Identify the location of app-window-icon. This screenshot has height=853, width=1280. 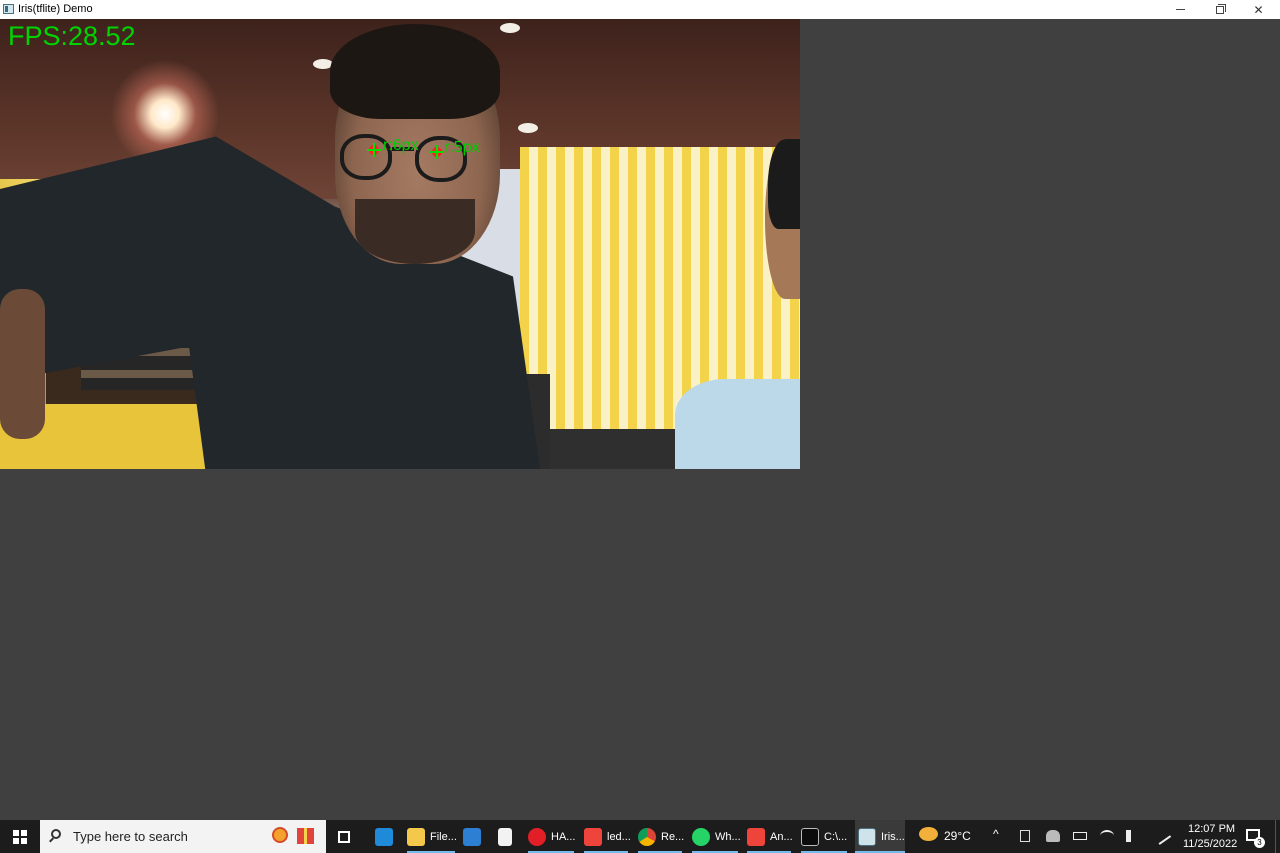
(8, 9).